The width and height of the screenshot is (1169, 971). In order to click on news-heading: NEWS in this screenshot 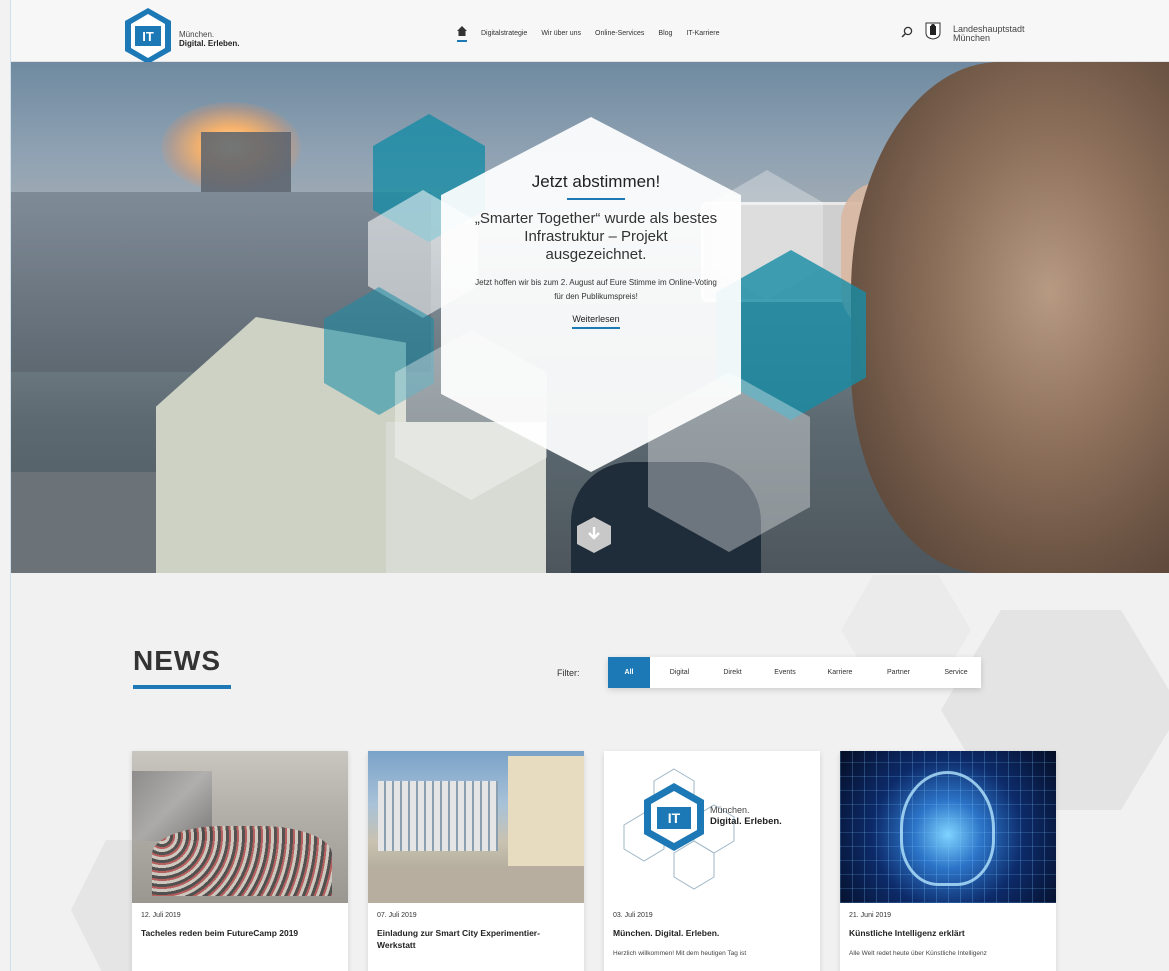, I will do `click(177, 660)`.